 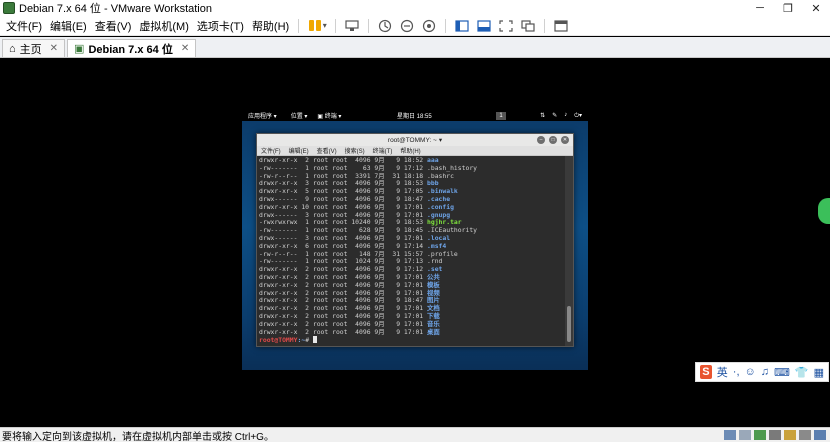 What do you see at coordinates (343, 191) in the screenshot?
I see `file-attributes: drwxr-xr-x 5 root root 4096 9月 9 17:05` at bounding box center [343, 191].